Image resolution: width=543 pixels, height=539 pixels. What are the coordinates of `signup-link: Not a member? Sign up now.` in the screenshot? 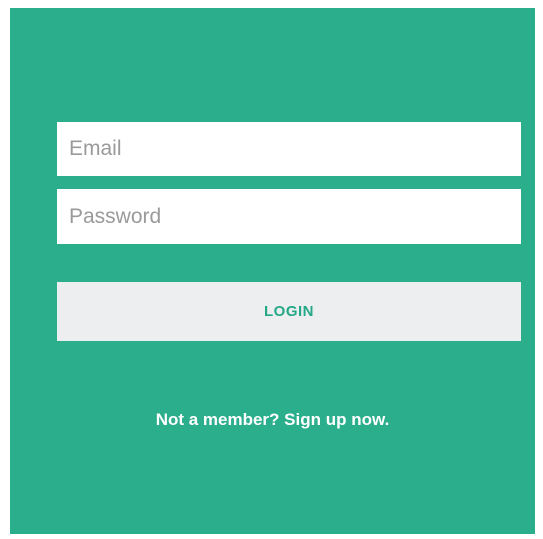 It's located at (272, 420).